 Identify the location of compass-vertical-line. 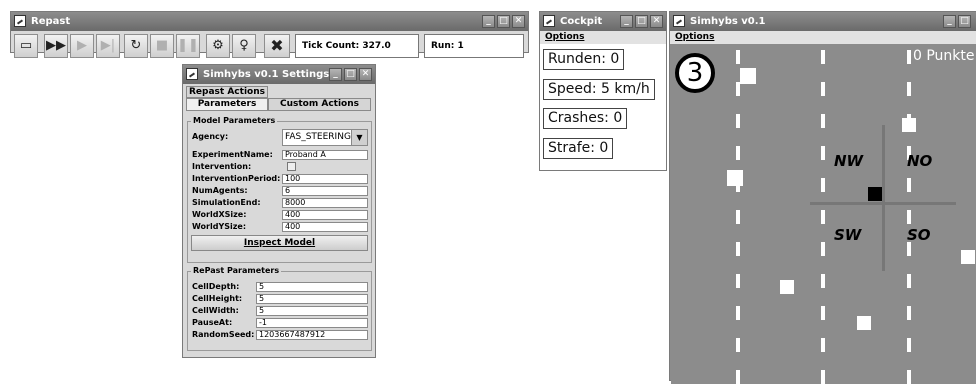
(883, 198).